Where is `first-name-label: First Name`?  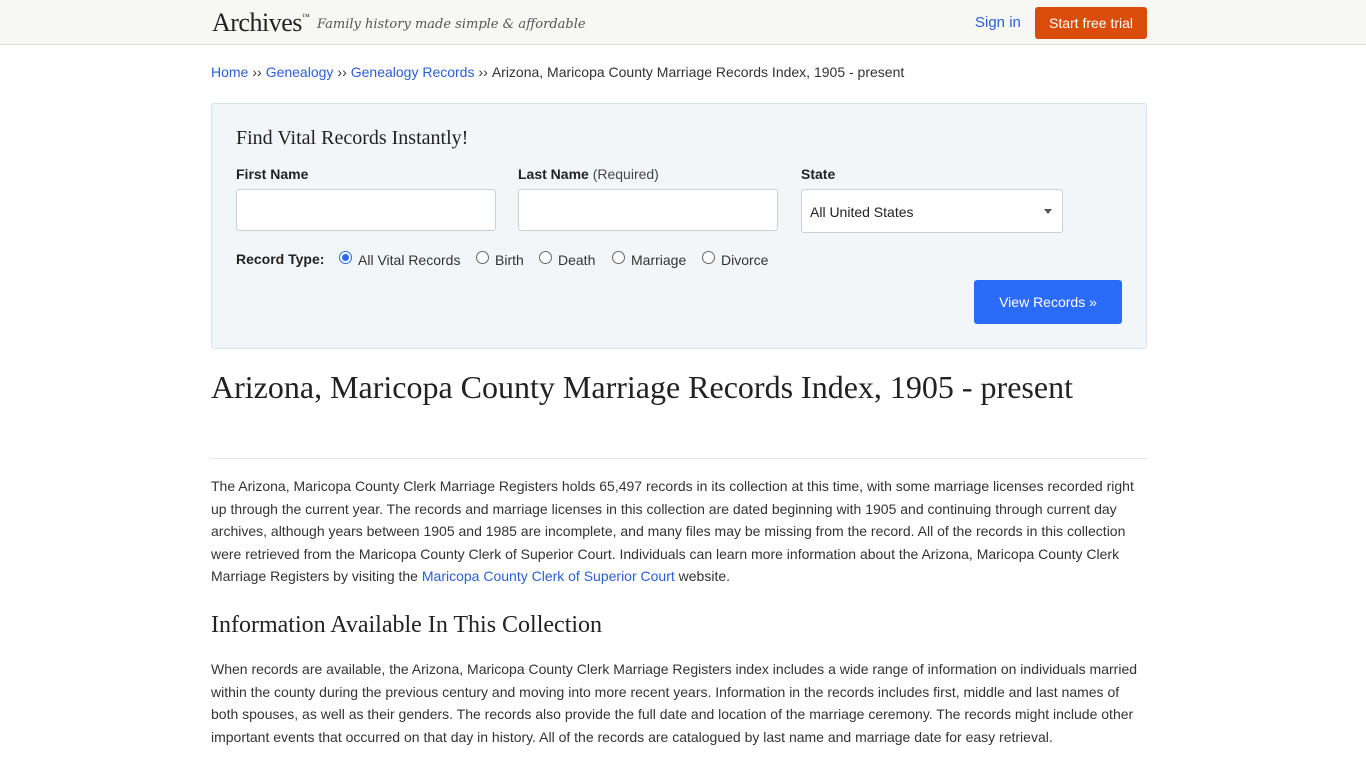
first-name-label: First Name is located at coordinates (272, 174).